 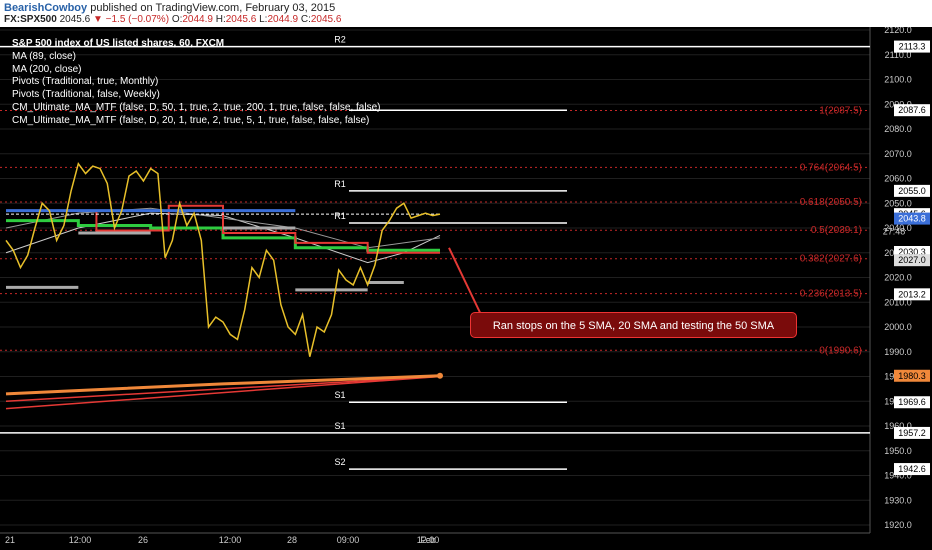 I want to click on down-arrow-icon: ▼, so click(x=97, y=19).